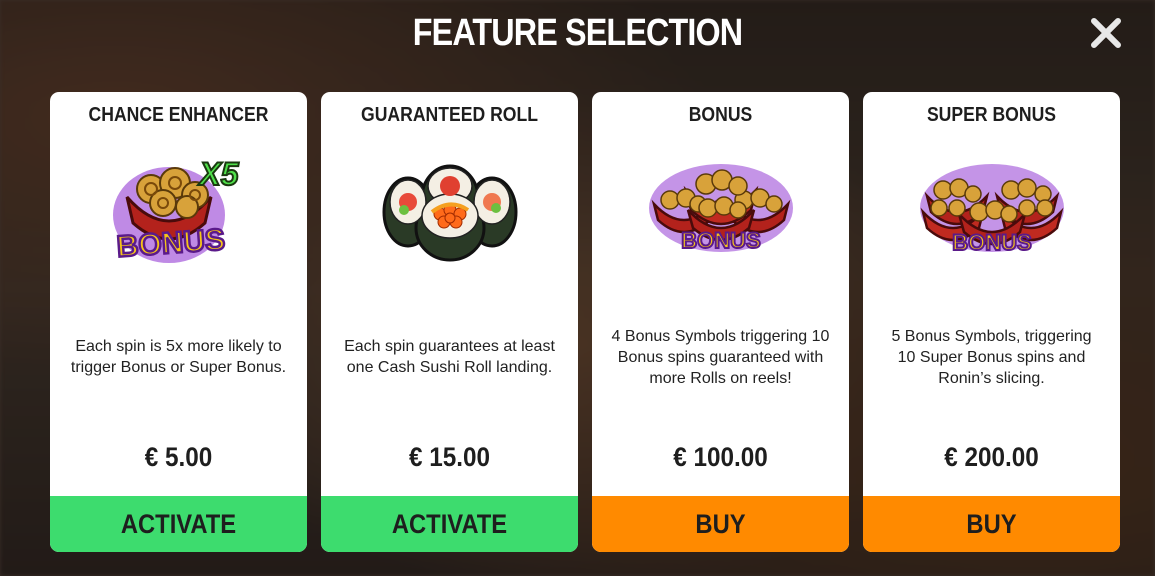 The height and width of the screenshot is (576, 1155). I want to click on card-price: € 200.00, so click(991, 456).